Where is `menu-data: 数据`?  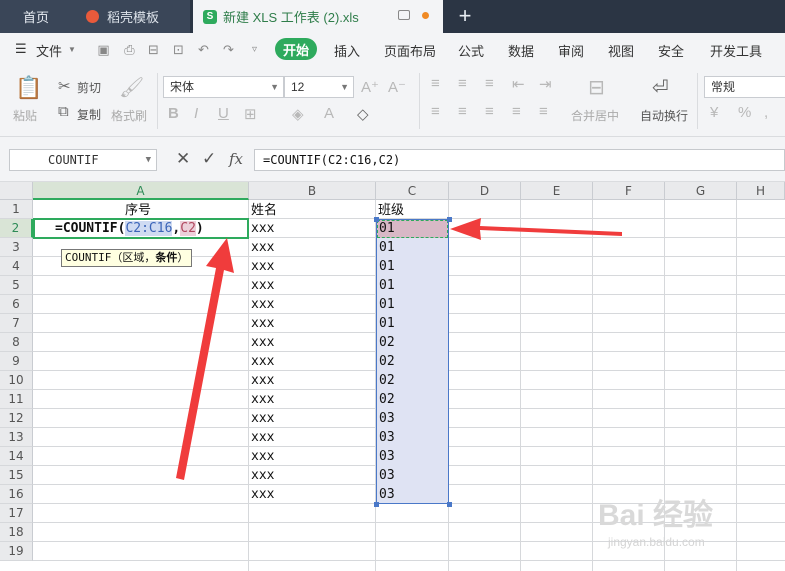 menu-data: 数据 is located at coordinates (521, 50).